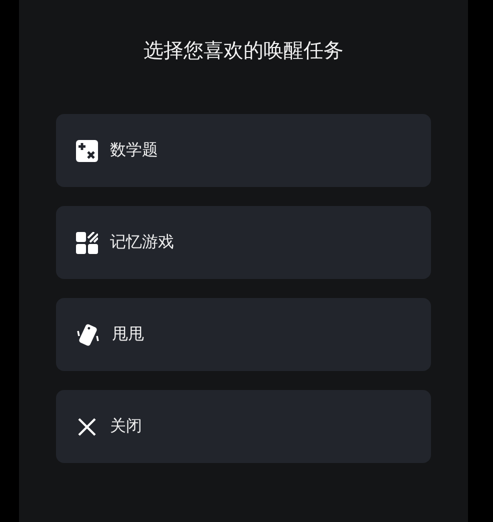 Image resolution: width=493 pixels, height=522 pixels. What do you see at coordinates (243, 150) in the screenshot?
I see `task-option: 数学题` at bounding box center [243, 150].